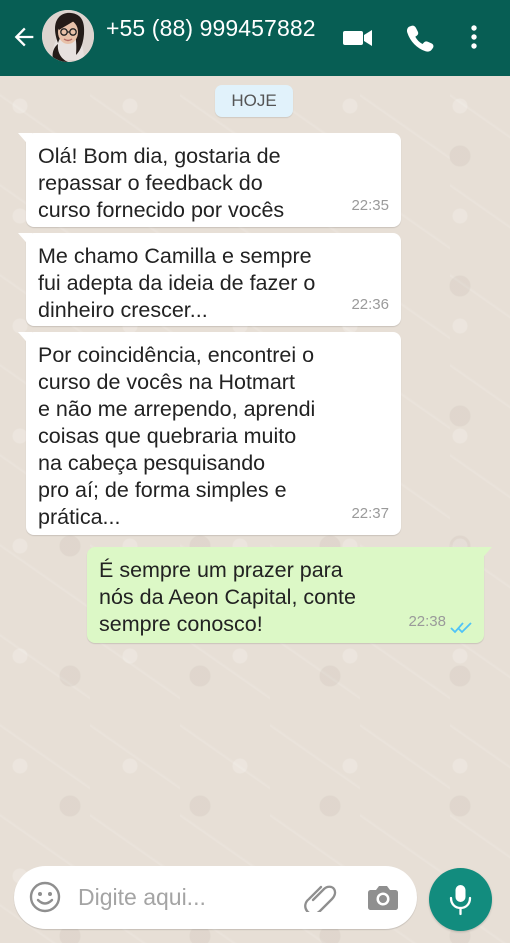 This screenshot has height=943, width=510. What do you see at coordinates (461, 628) in the screenshot?
I see `read-receipt-icon` at bounding box center [461, 628].